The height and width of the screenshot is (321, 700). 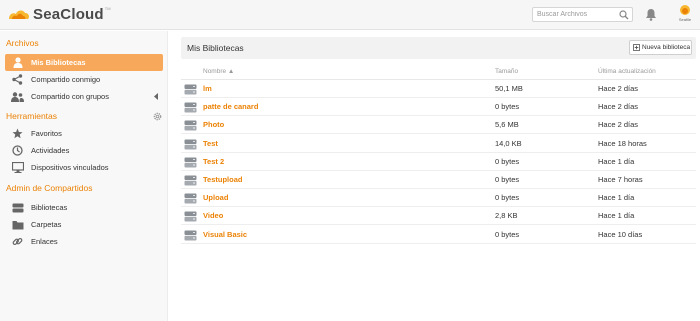 I want to click on logo: SeaCloud TM, so click(x=58, y=14).